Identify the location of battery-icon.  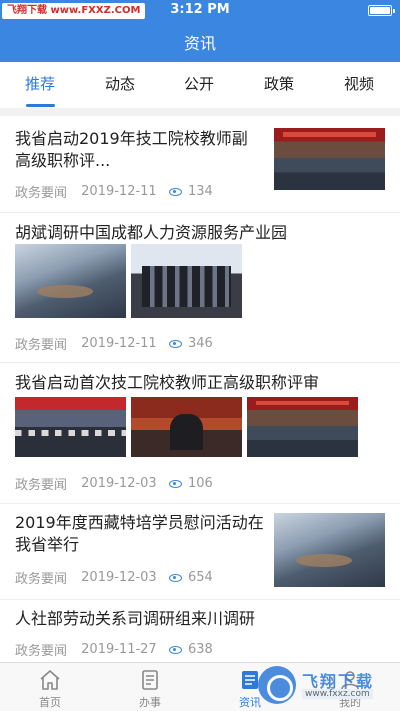
(381, 10).